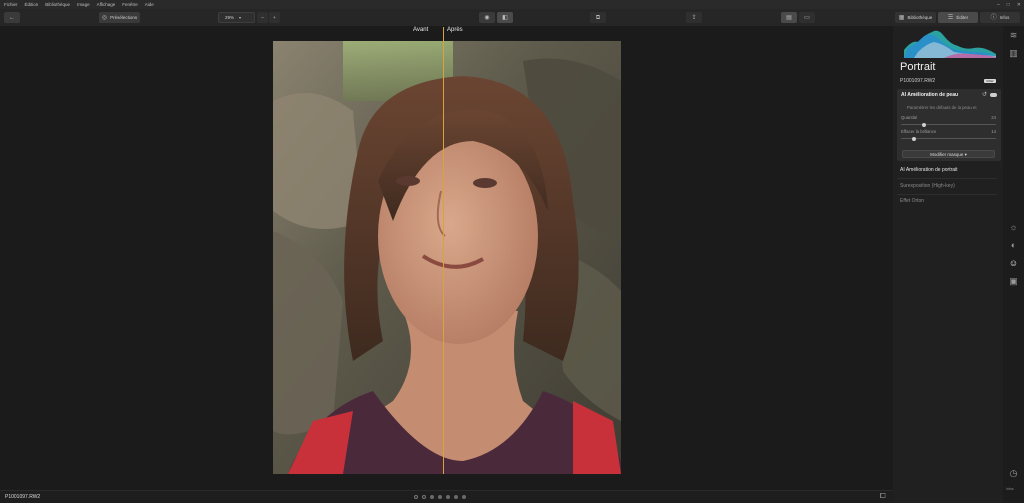 This screenshot has height=503, width=1024. I want to click on minus-icon: –, so click(262, 17).